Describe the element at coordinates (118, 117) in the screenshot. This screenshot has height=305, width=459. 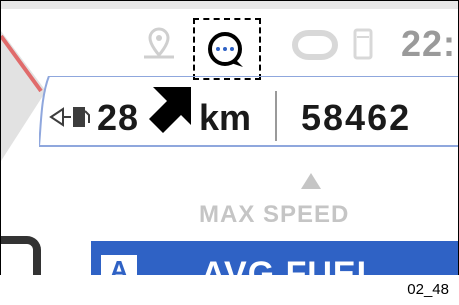
I see `range-value: 28` at that location.